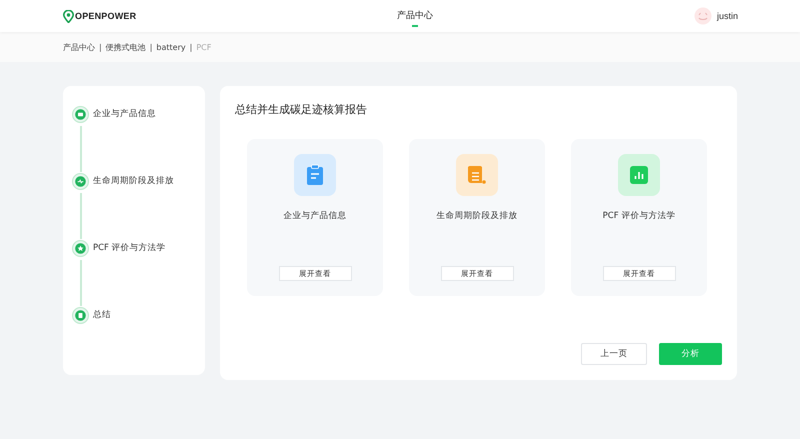  Describe the element at coordinates (703, 16) in the screenshot. I see `avatar-icon` at that location.